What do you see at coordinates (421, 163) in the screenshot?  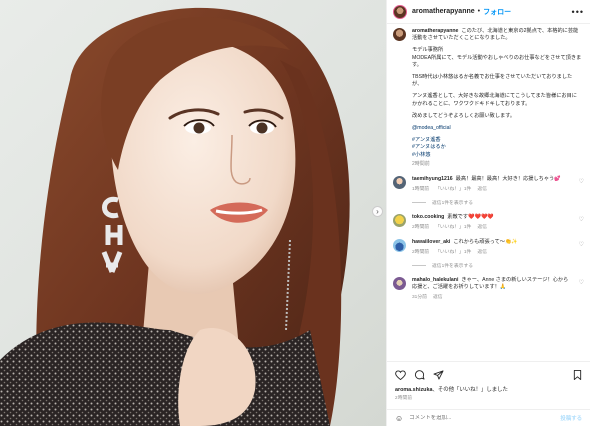 I see `caption-time: 2時間前` at bounding box center [421, 163].